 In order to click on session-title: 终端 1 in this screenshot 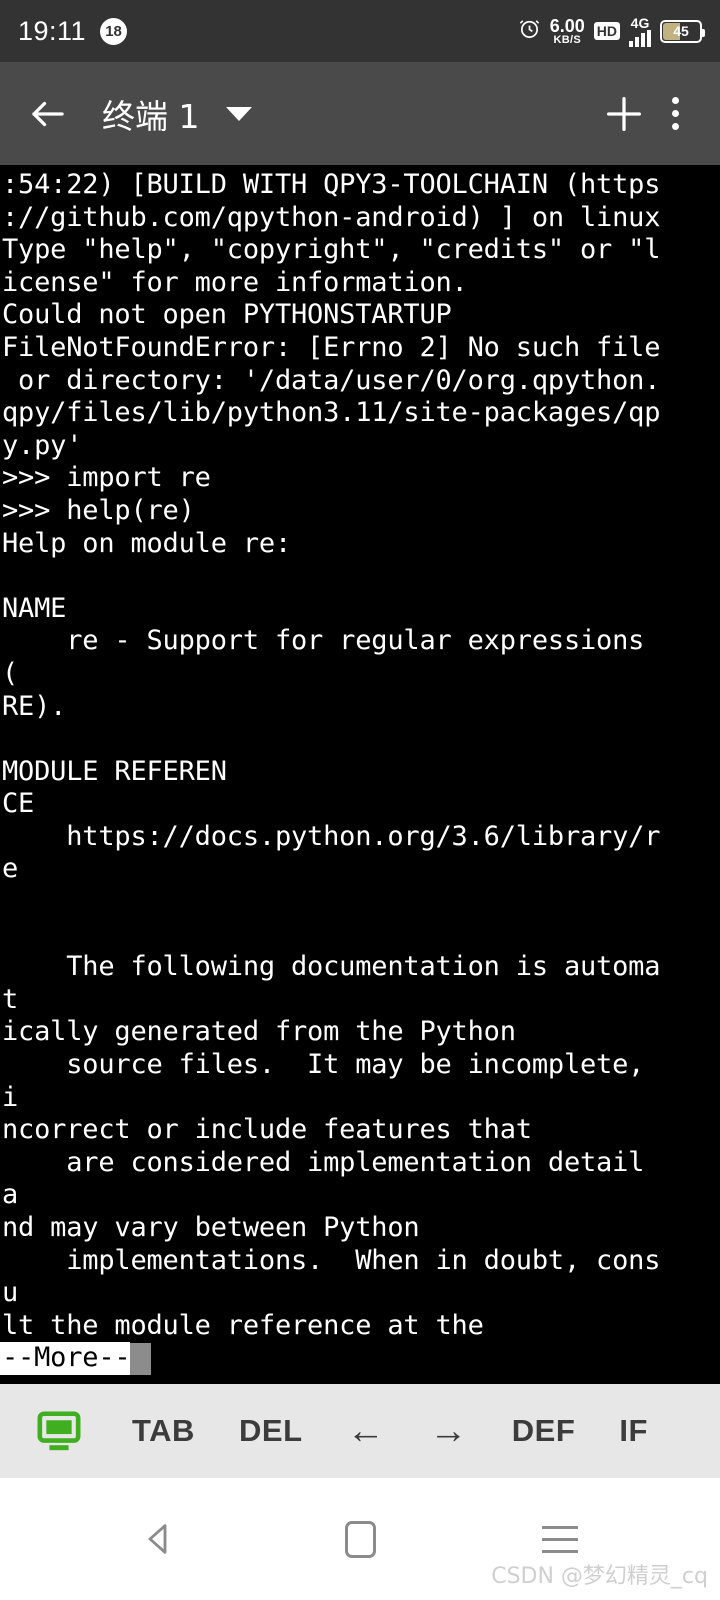, I will do `click(151, 114)`.